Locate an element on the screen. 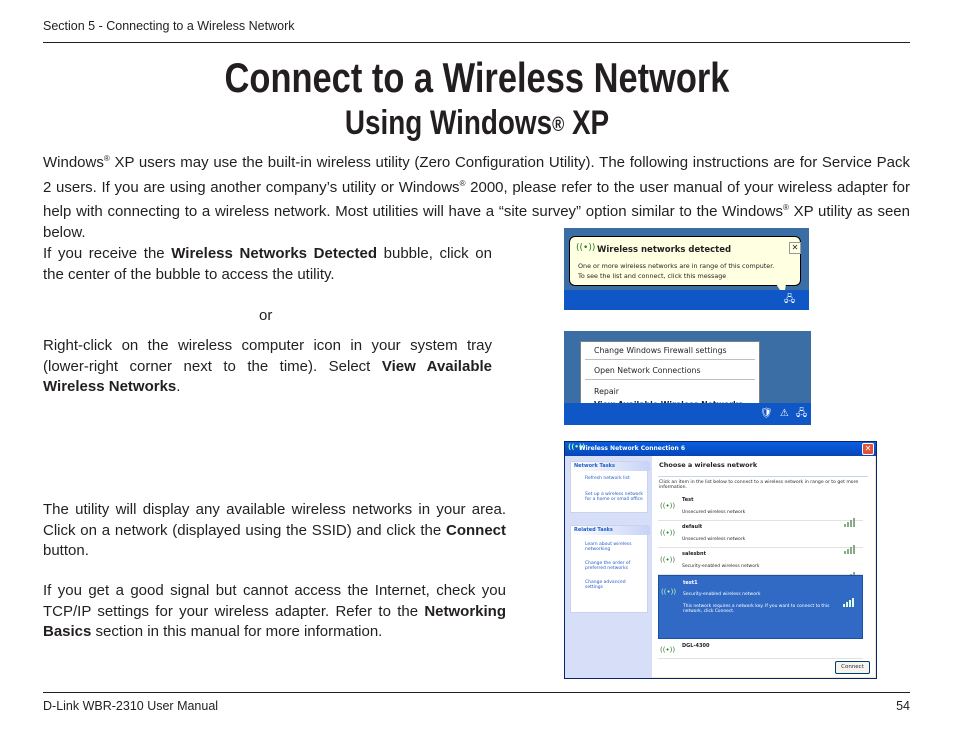 This screenshot has width=954, height=738. network-ssid: Test is located at coordinates (688, 500).